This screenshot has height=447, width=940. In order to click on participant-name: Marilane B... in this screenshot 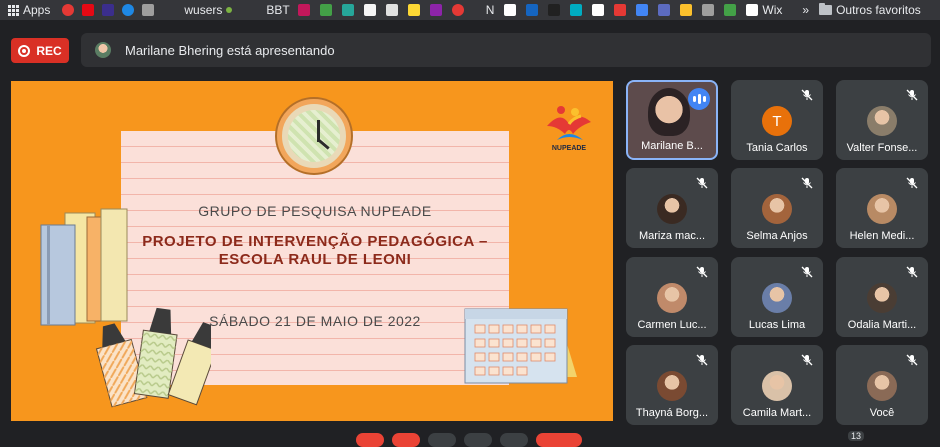, I will do `click(672, 146)`.